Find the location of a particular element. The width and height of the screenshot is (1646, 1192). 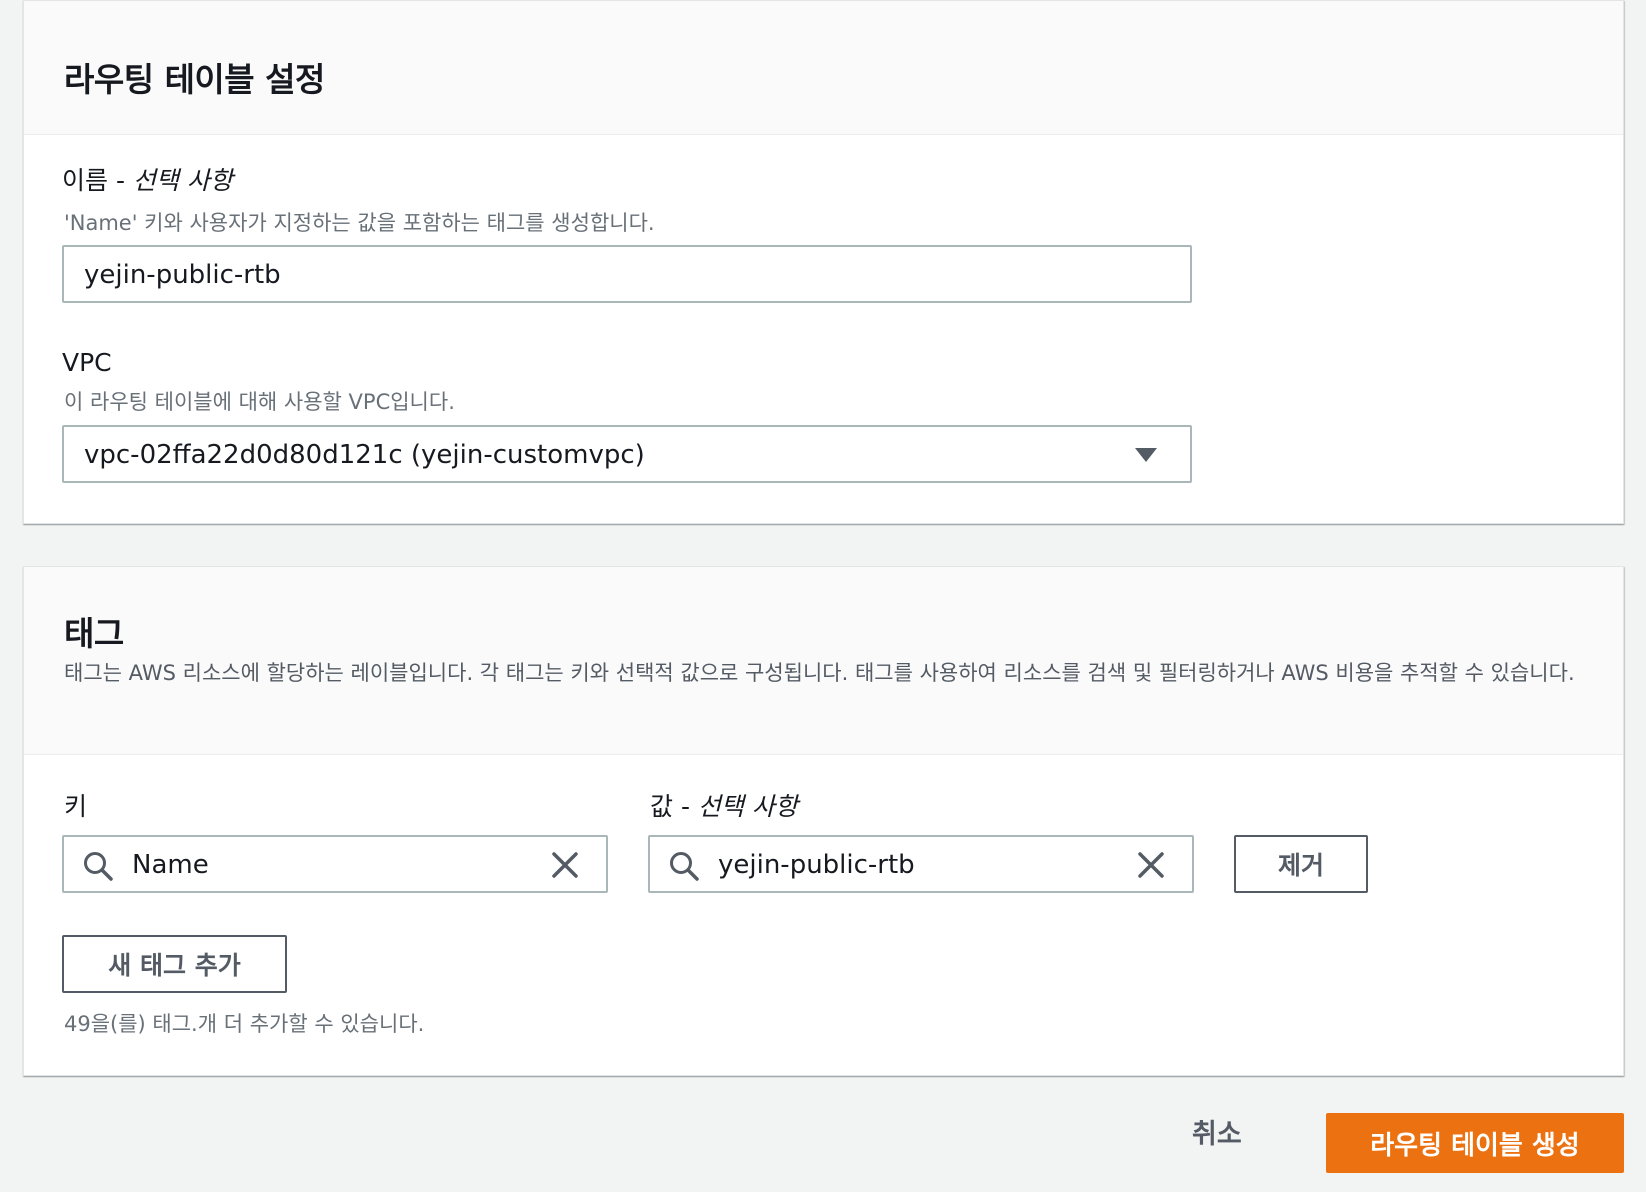

create-route-table-button: 라우팅 테이블 생성 is located at coordinates (1475, 1143).